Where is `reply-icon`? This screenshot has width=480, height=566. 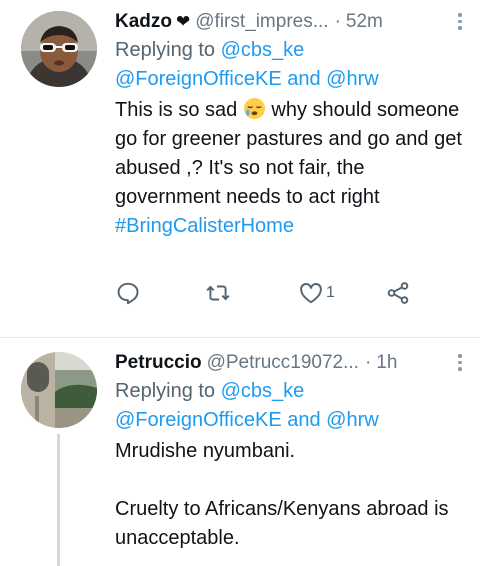 reply-icon is located at coordinates (128, 293).